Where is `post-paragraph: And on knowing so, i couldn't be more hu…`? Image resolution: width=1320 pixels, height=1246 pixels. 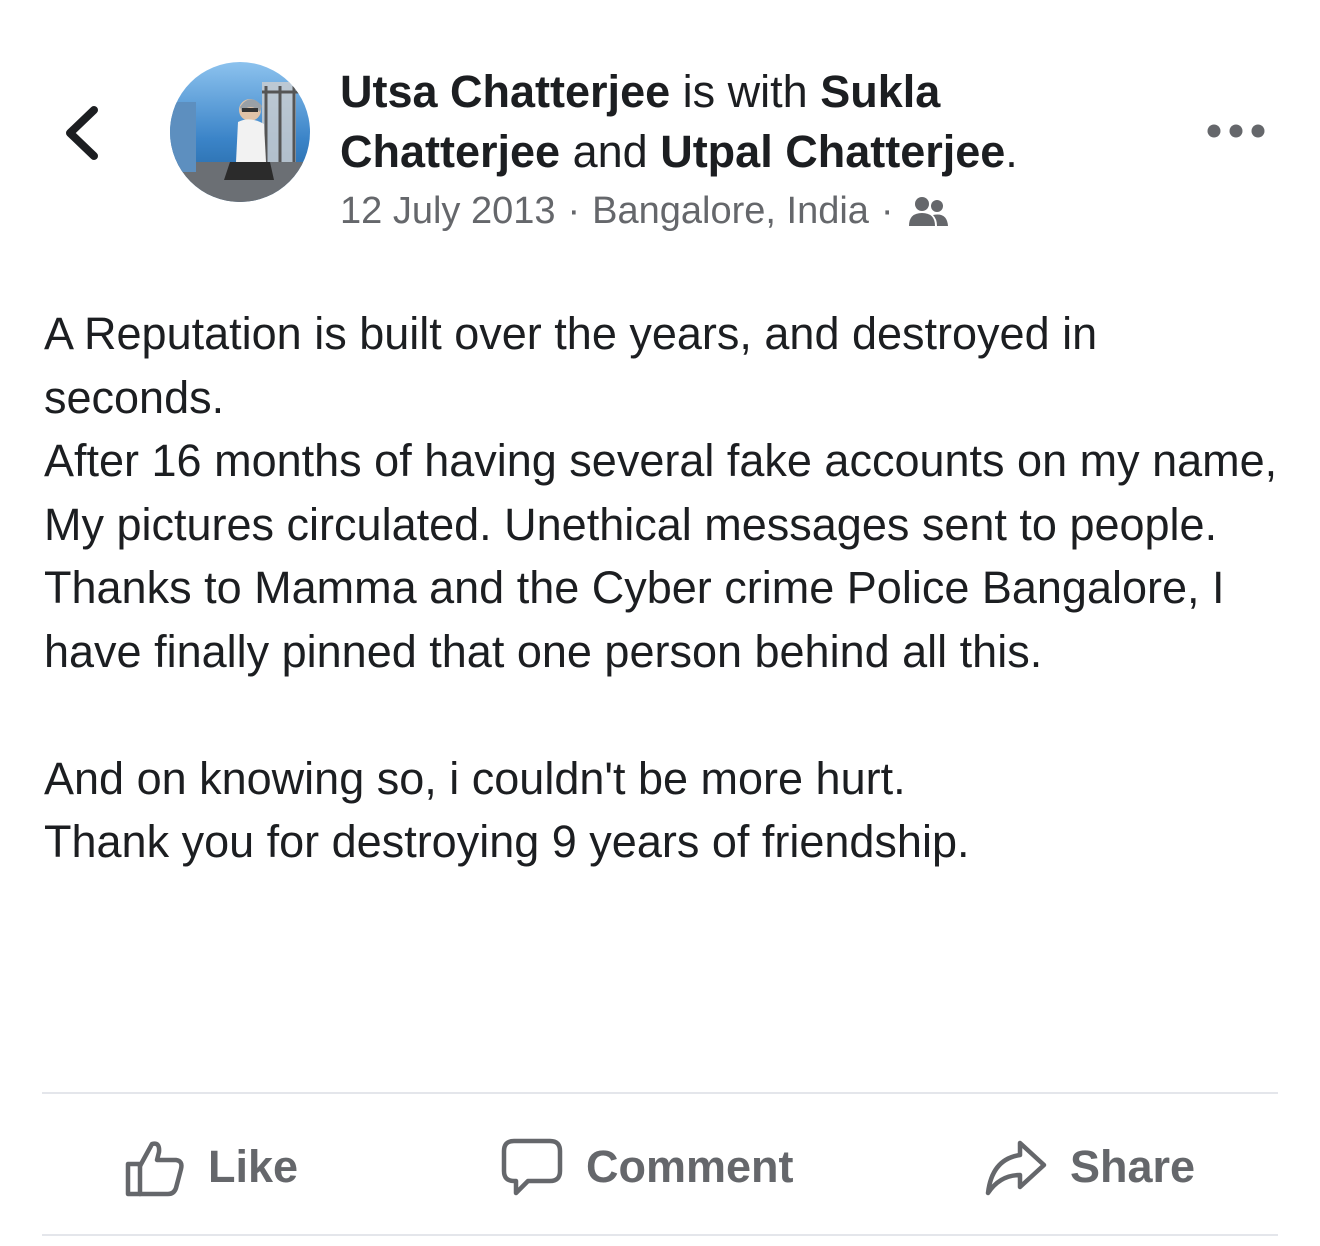
post-paragraph: And on knowing so, i couldn't be more hu… is located at coordinates (475, 778).